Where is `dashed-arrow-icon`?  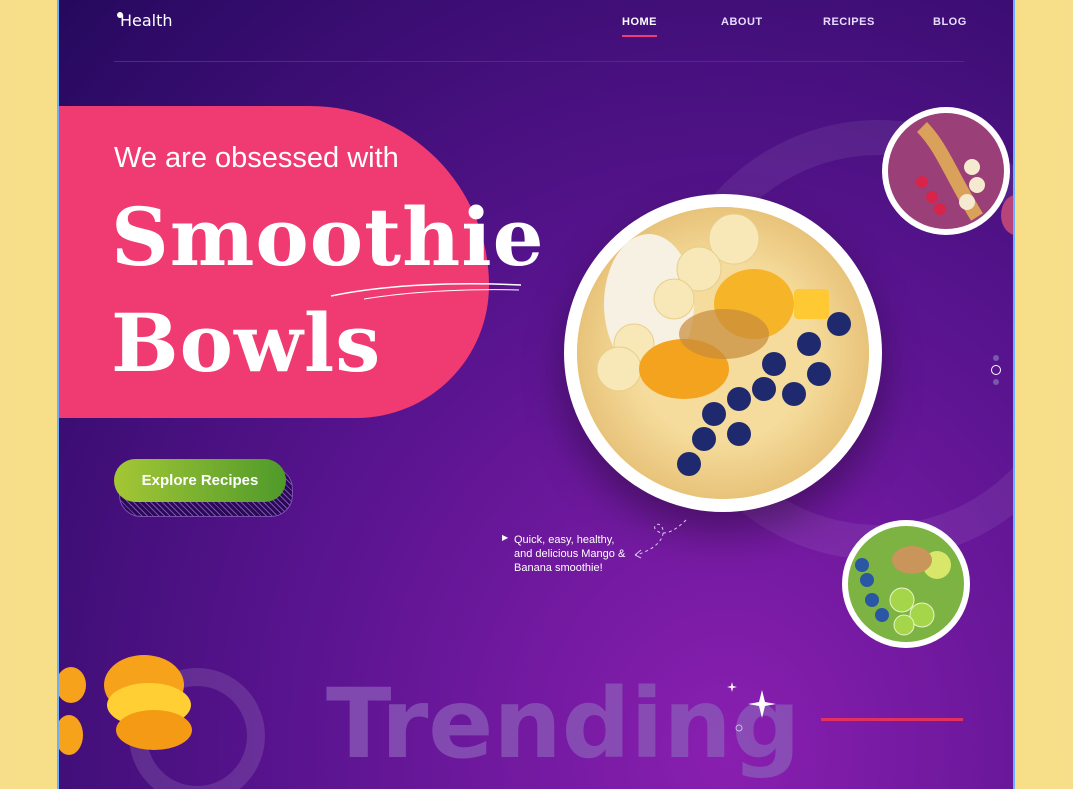
dashed-arrow-icon is located at coordinates (660, 539).